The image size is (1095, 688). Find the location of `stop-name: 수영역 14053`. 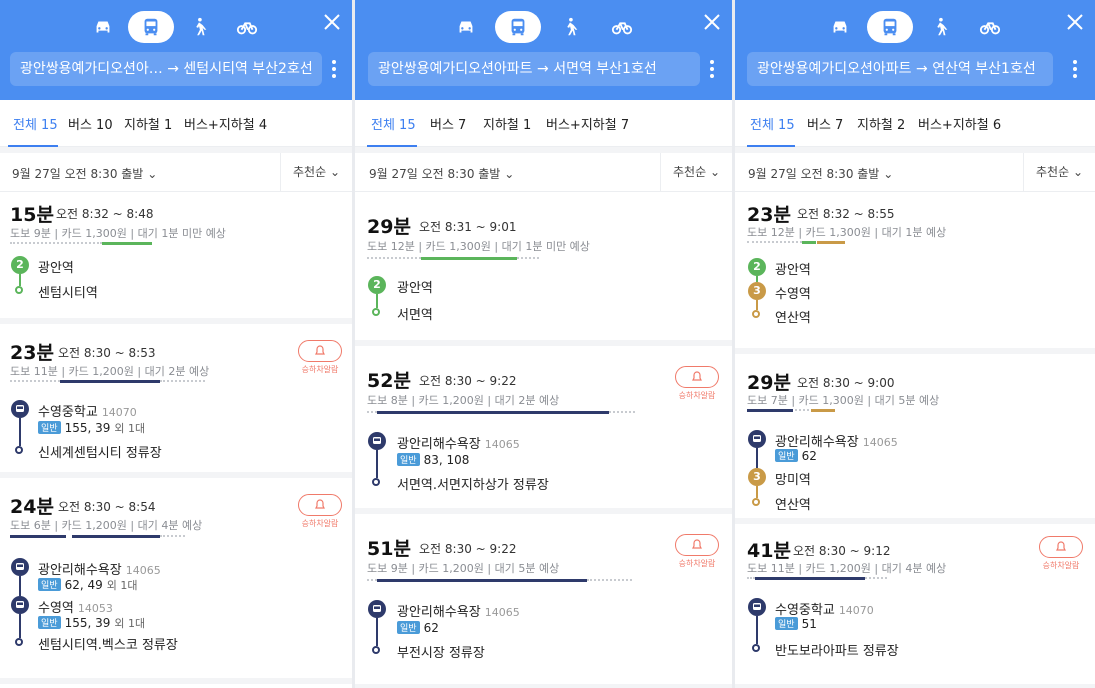

stop-name: 수영역 14053 is located at coordinates (75, 606).